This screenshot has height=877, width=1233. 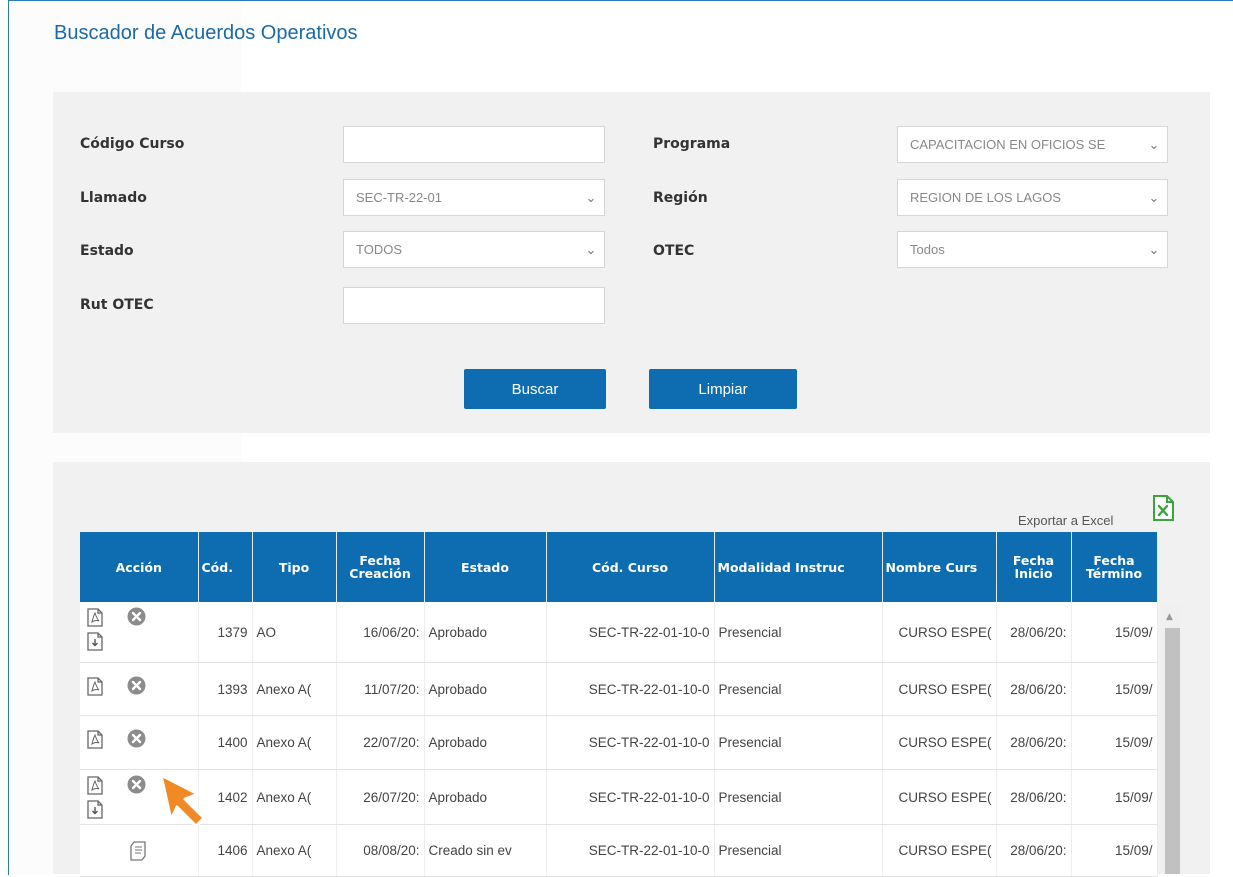 I want to click on scrollbar-thumb, so click(x=1172, y=751).